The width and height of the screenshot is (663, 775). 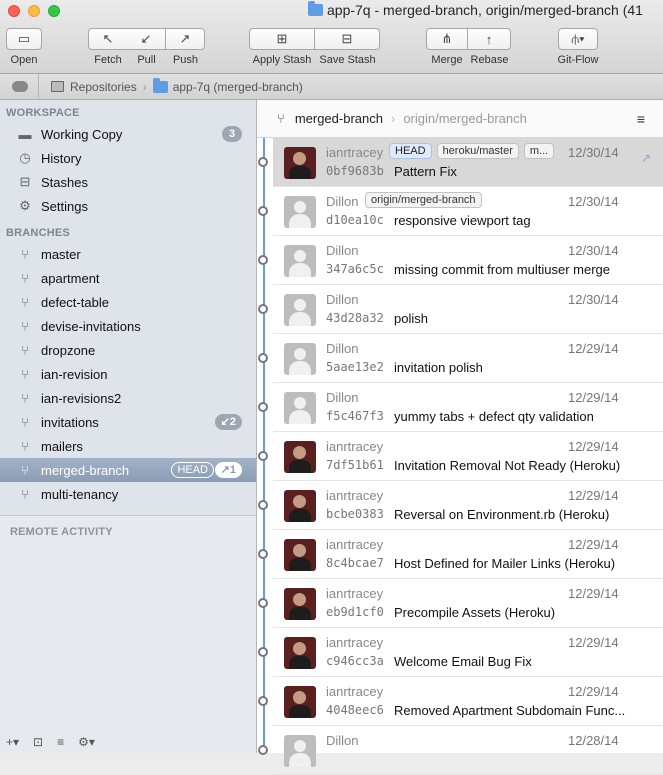 I want to click on breadcrumb-current-repo: app-7q (merged-branch), so click(x=227, y=85).